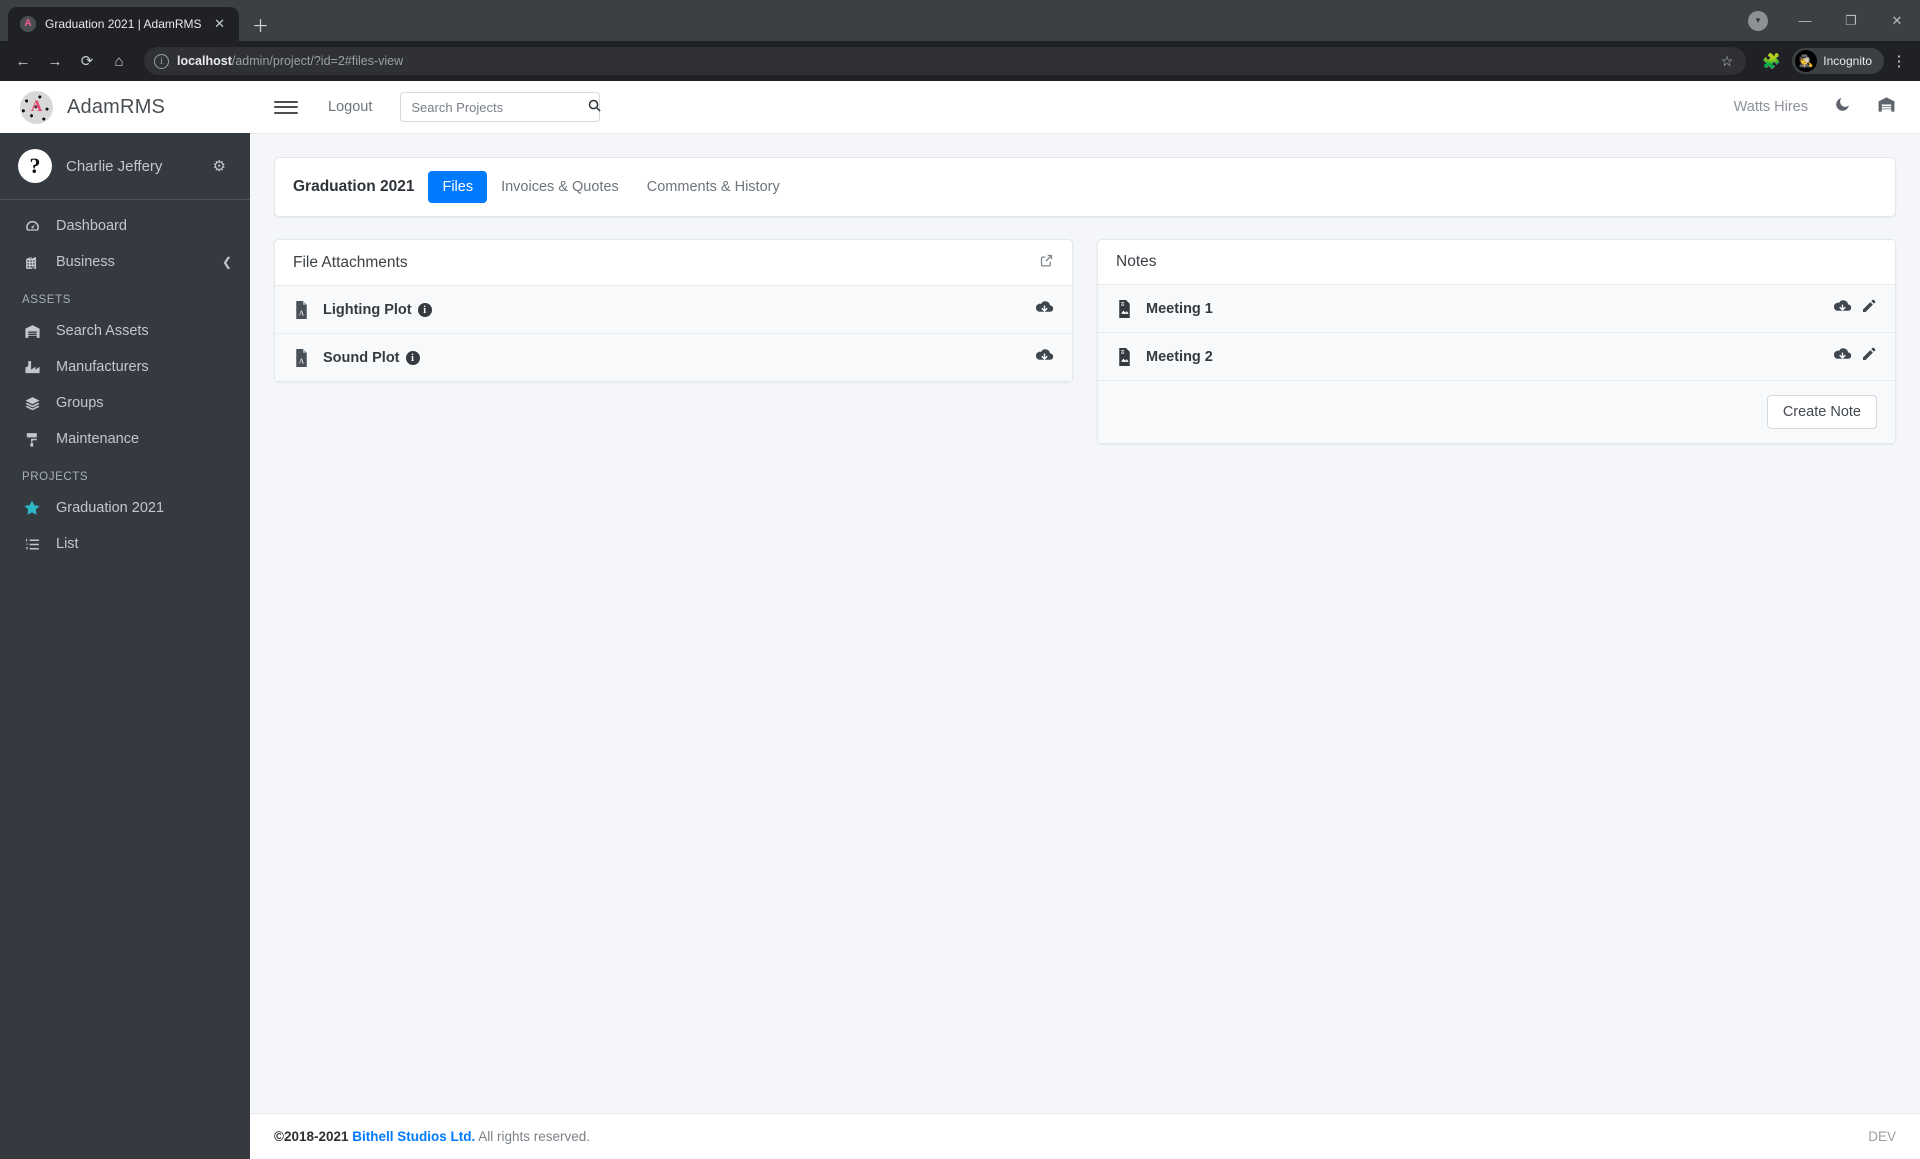 Image resolution: width=1920 pixels, height=1159 pixels. What do you see at coordinates (132, 166) in the screenshot?
I see `user-name: Charlie Jeffery` at bounding box center [132, 166].